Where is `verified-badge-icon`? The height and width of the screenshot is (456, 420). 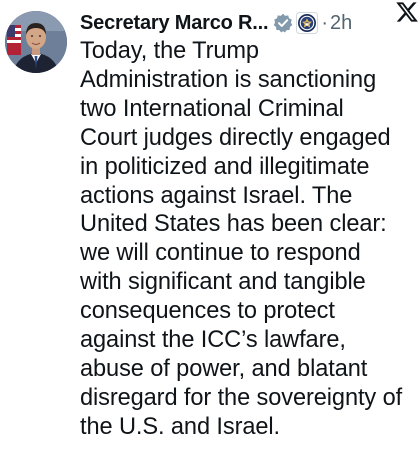
verified-badge-icon is located at coordinates (283, 23).